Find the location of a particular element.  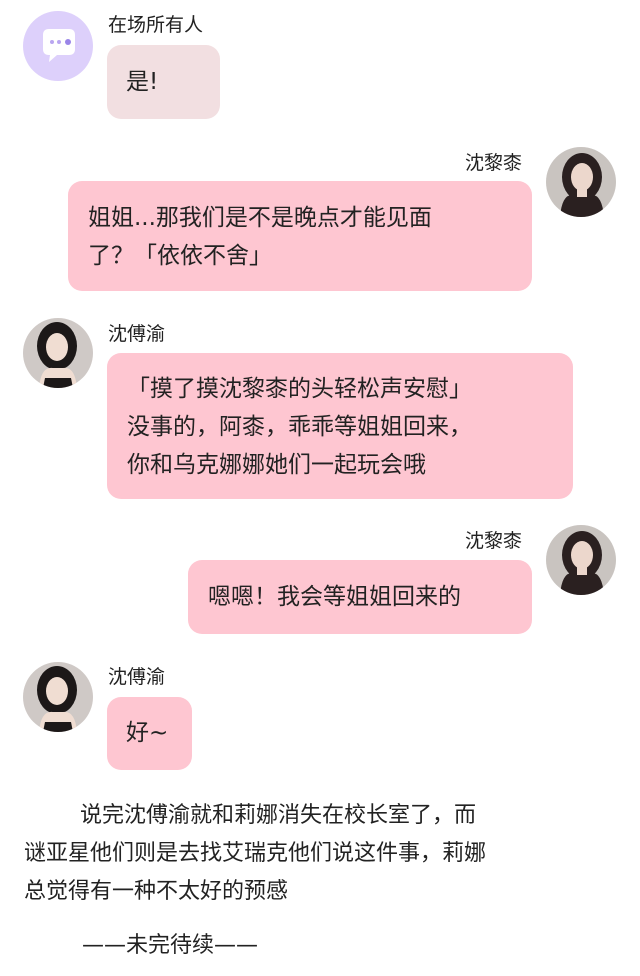

narration-line: 说完沈傅渝就和莉娜消失在校长室了，而 is located at coordinates (278, 815).